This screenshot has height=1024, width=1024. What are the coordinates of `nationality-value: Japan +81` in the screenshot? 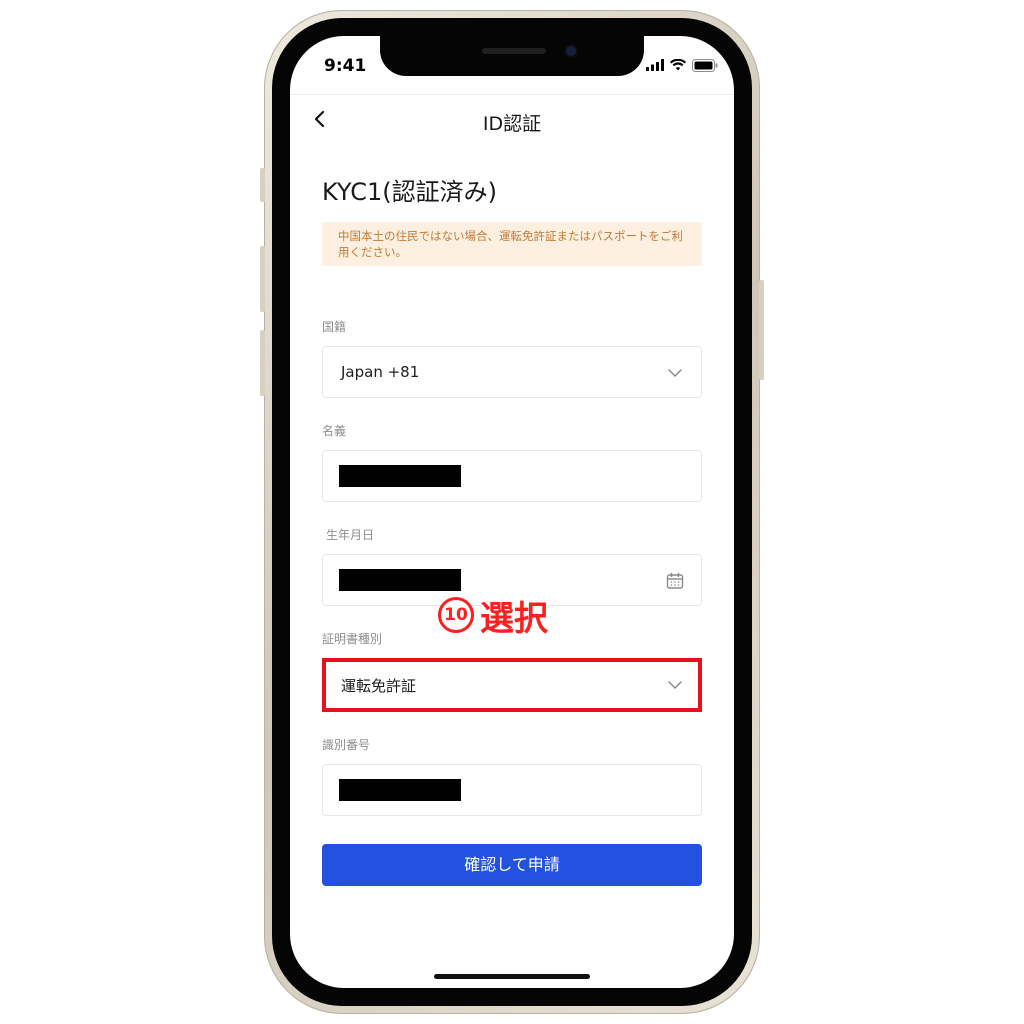 It's located at (380, 372).